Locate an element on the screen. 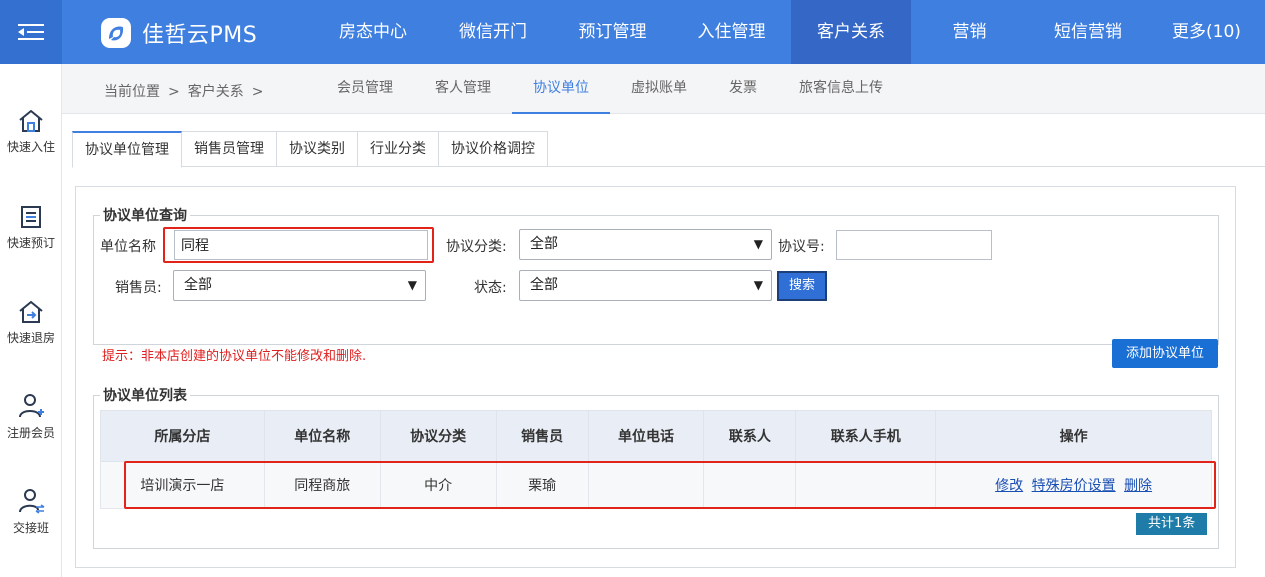 This screenshot has width=1265, height=577. query-legend: 协议单位查询 is located at coordinates (145, 216).